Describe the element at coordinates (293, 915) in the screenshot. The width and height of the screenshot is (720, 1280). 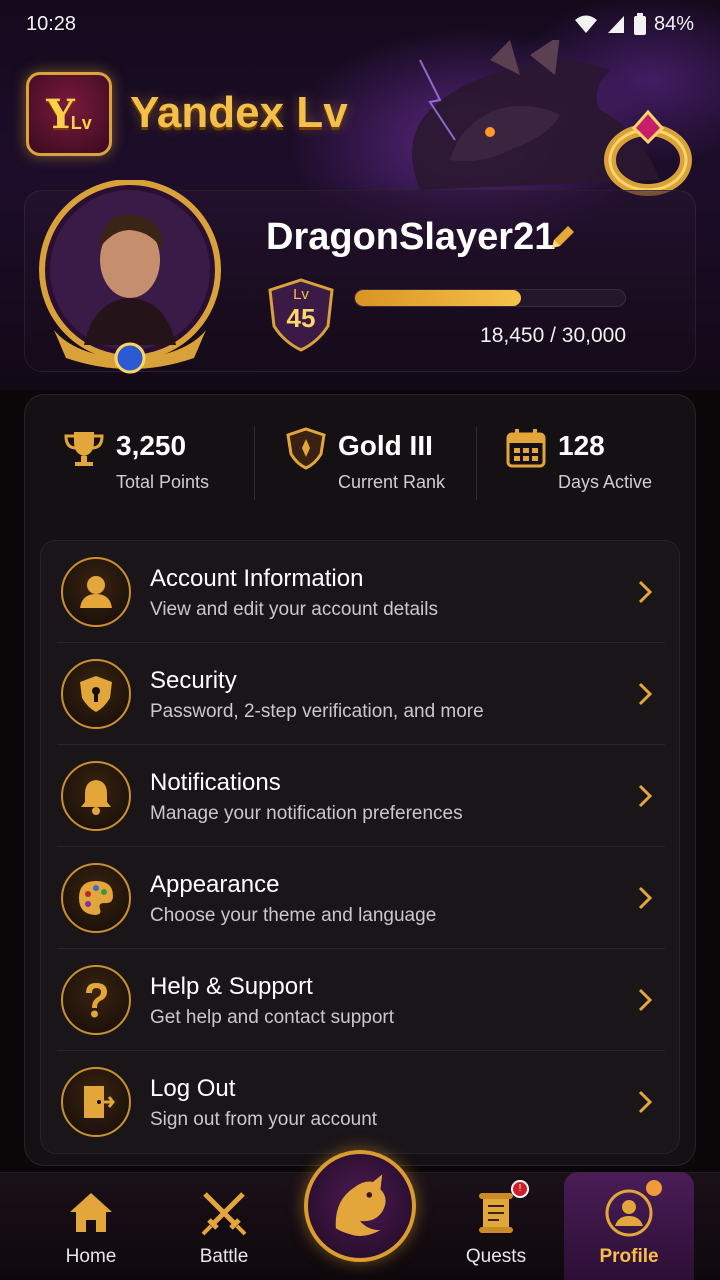
I see `menu-item-subtitle: Choose your theme and language` at that location.